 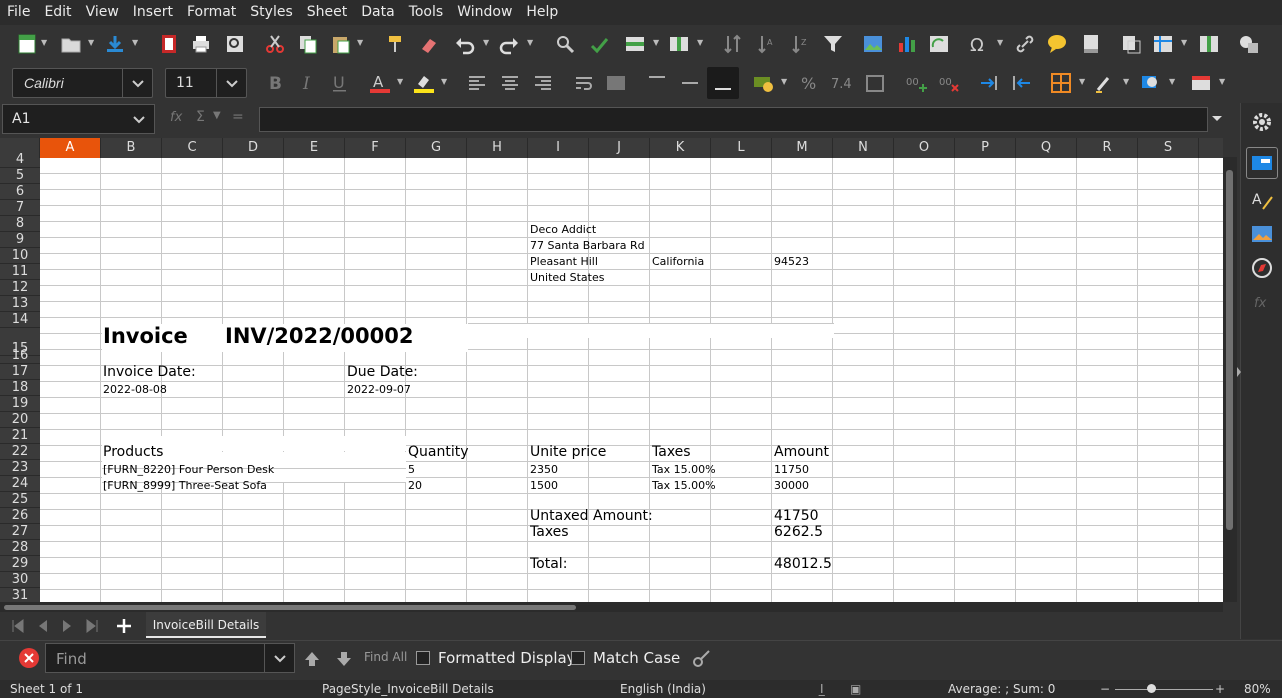 What do you see at coordinates (1262, 268) in the screenshot?
I see `sidebar-navigator-icon` at bounding box center [1262, 268].